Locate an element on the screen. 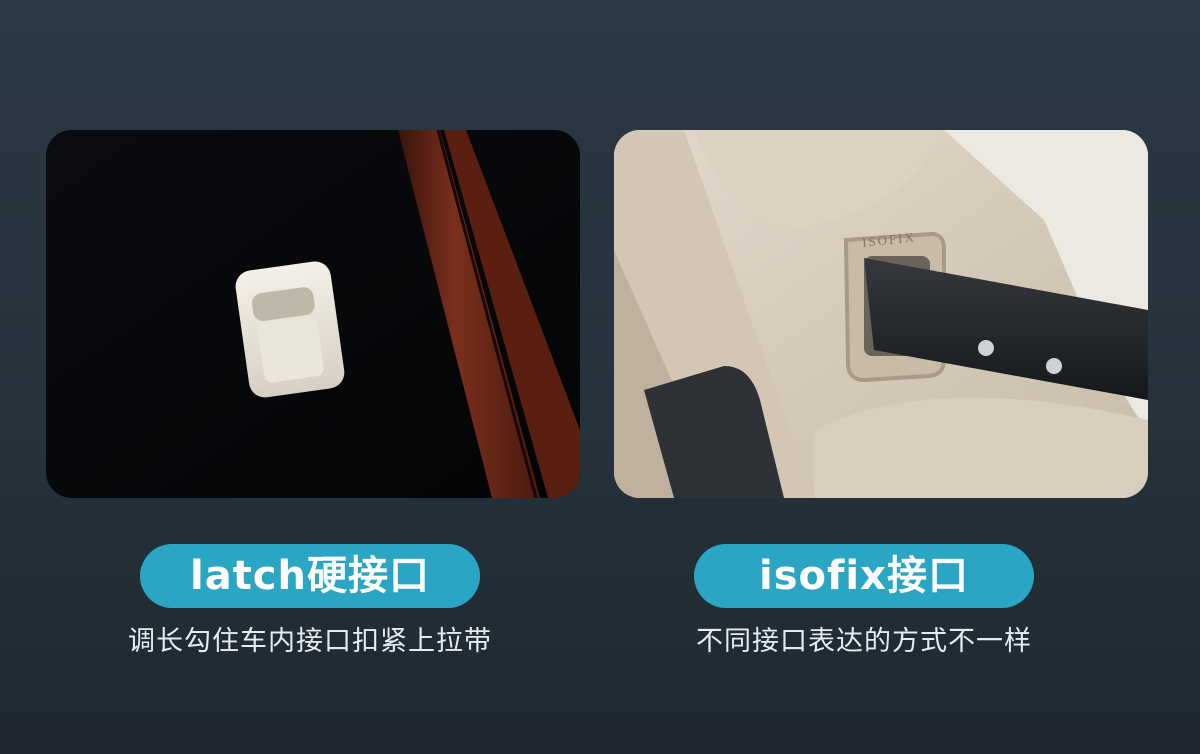 The height and width of the screenshot is (754, 1200). latch-label: latch硬接口 is located at coordinates (309, 576).